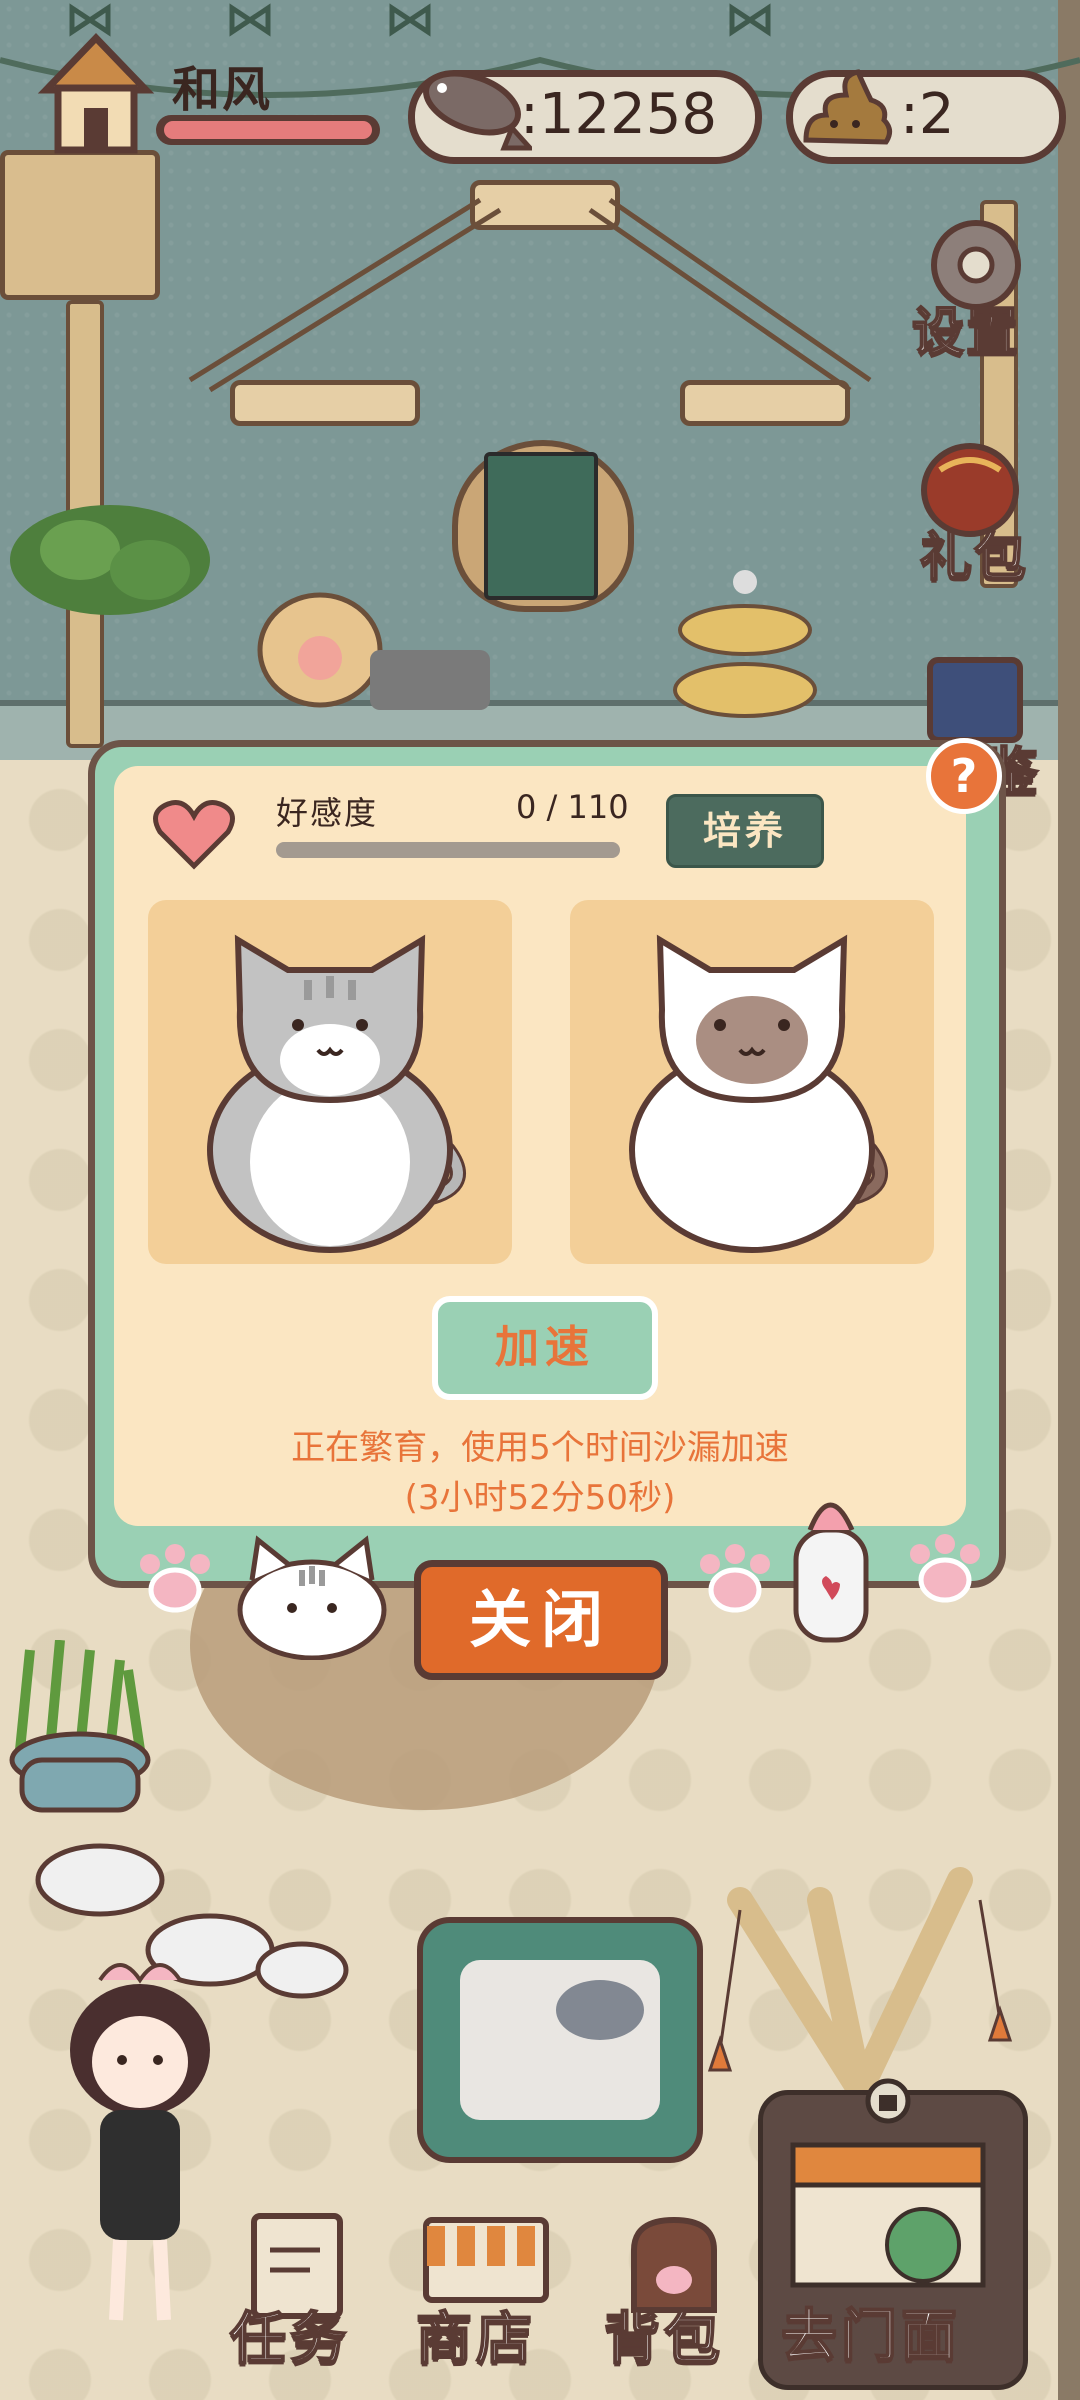 The width and height of the screenshot is (1080, 2400). What do you see at coordinates (545, 1348) in the screenshot?
I see `speed-up-button: 加速` at bounding box center [545, 1348].